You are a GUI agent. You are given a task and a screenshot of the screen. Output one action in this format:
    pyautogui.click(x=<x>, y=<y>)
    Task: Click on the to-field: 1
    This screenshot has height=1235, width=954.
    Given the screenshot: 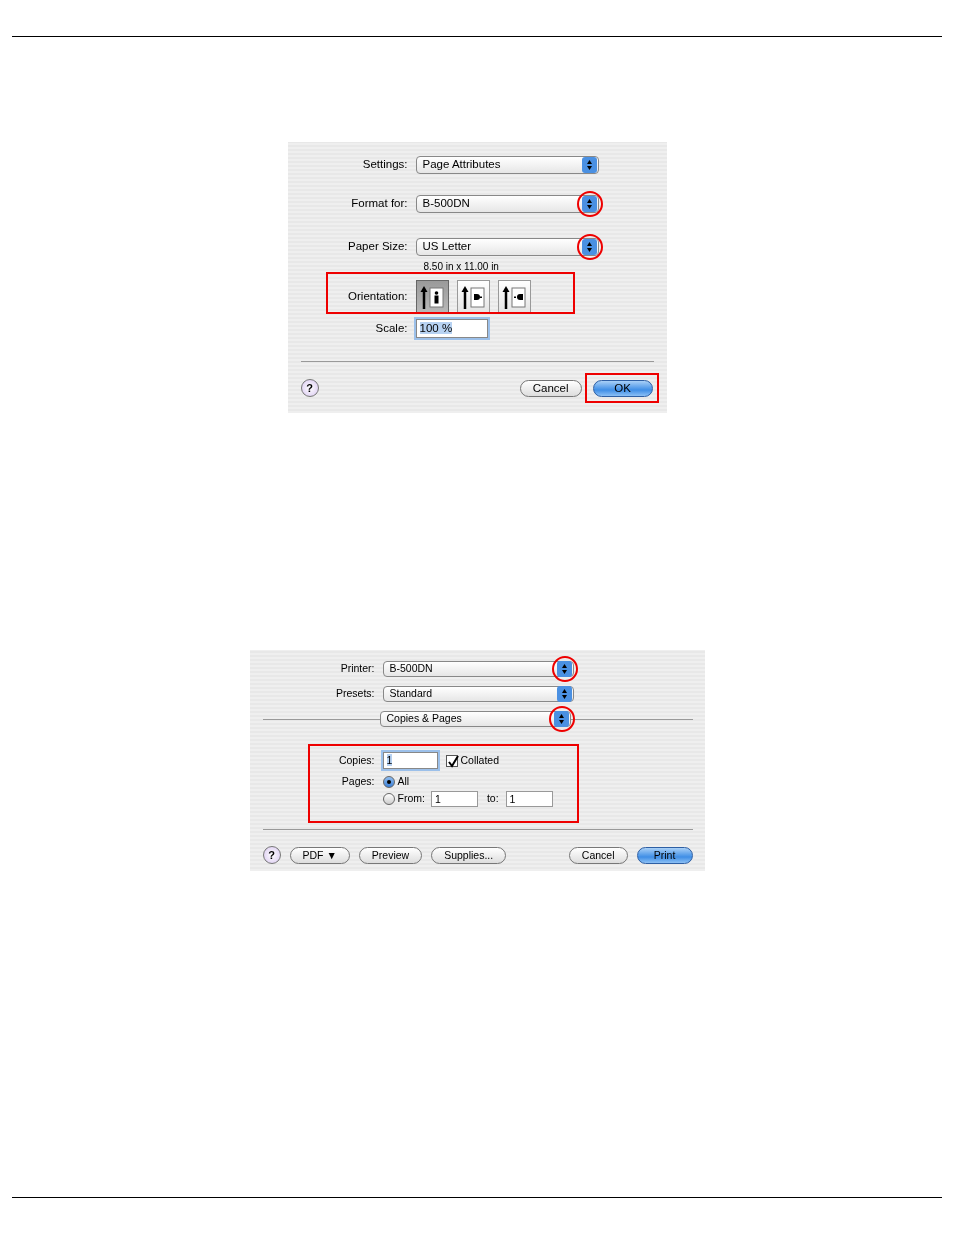 What is the action you would take?
    pyautogui.click(x=529, y=798)
    